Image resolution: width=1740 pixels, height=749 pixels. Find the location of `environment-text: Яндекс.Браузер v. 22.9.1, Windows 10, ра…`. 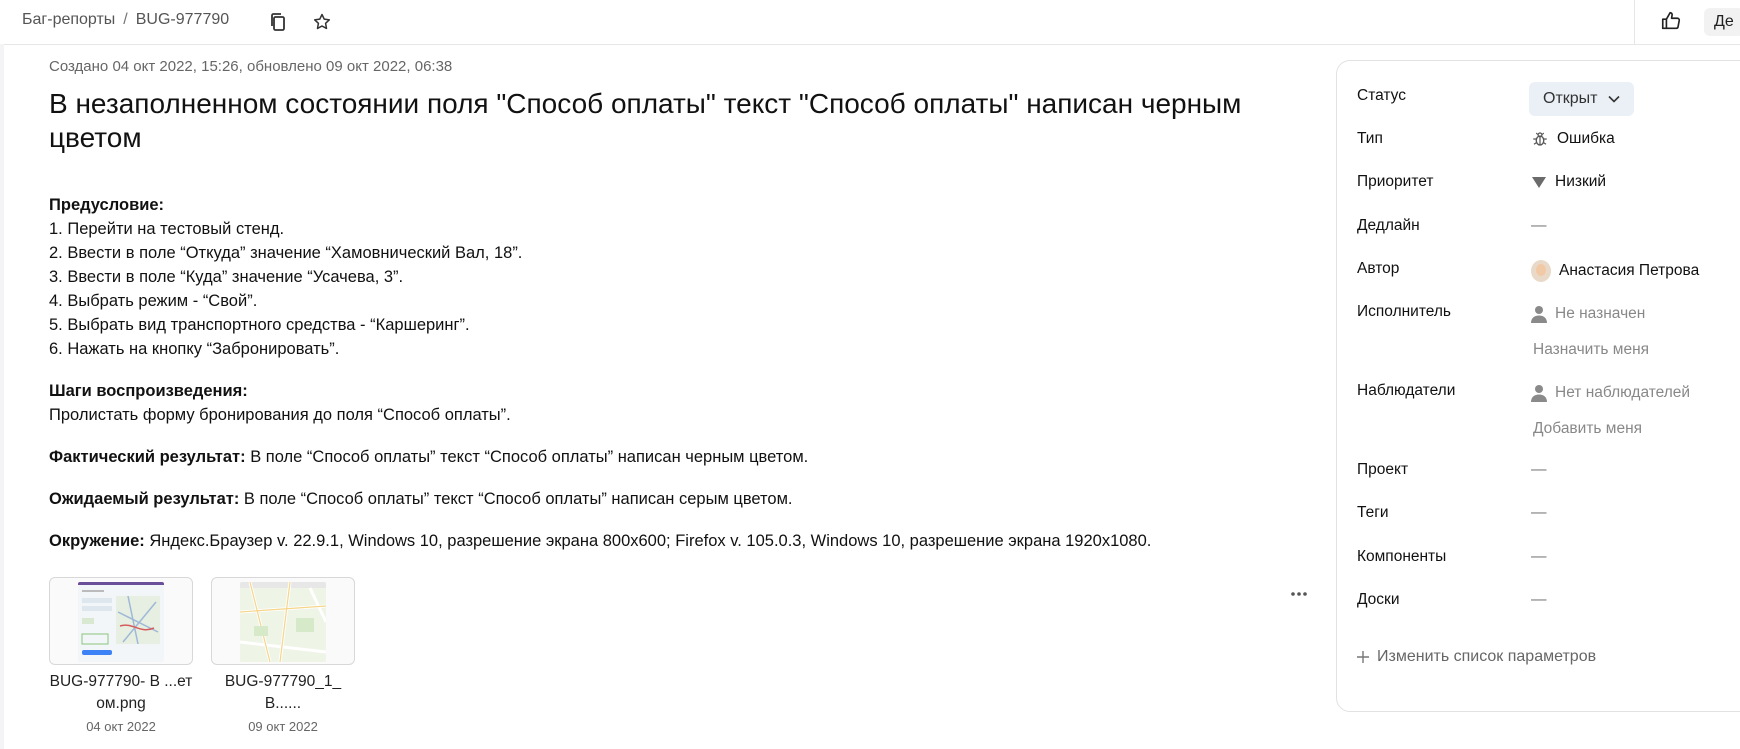

environment-text: Яндекс.Браузер v. 22.9.1, Windows 10, ра… is located at coordinates (648, 541).